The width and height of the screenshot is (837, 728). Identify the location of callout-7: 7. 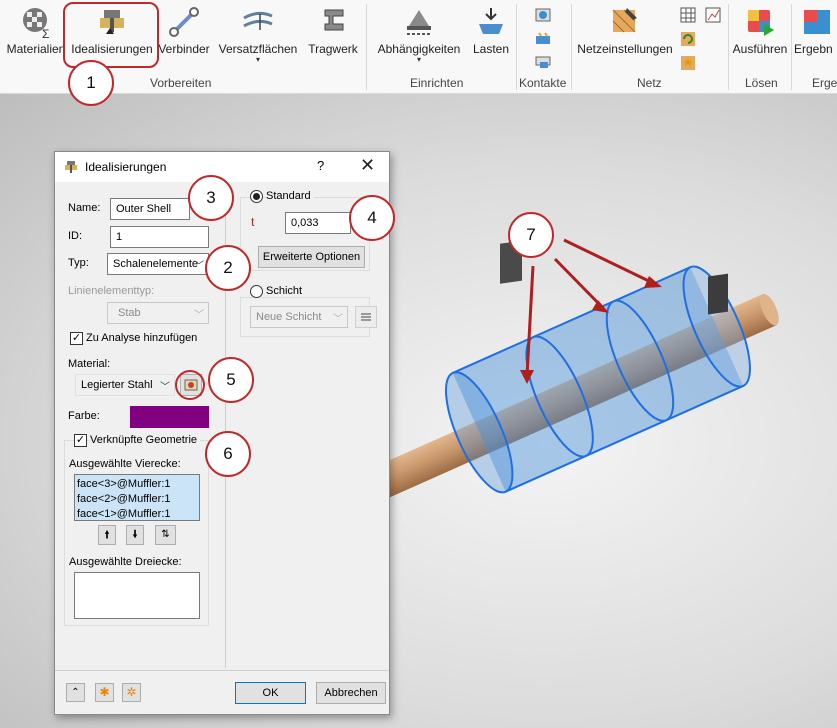
(531, 235).